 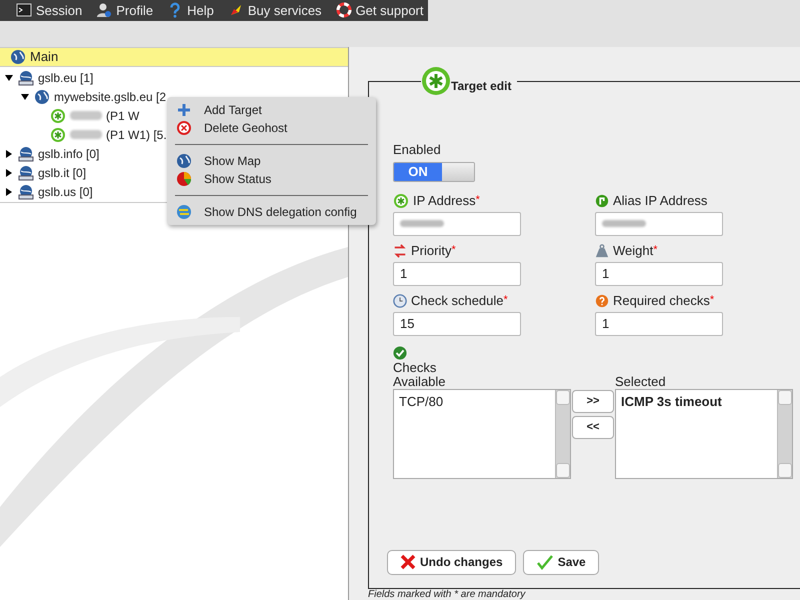 I want to click on user-icon, so click(x=104, y=10).